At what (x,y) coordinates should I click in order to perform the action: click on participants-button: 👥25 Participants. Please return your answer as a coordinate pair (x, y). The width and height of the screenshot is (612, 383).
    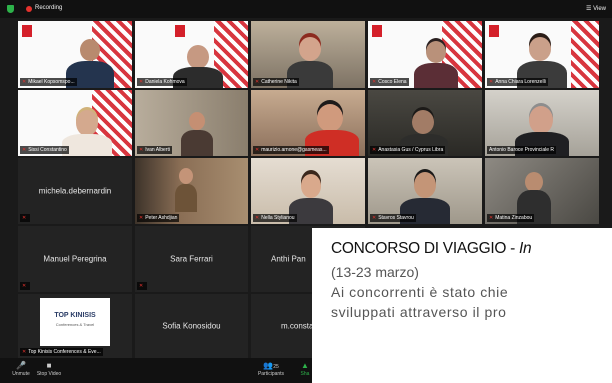
    Looking at the image, I should click on (271, 369).